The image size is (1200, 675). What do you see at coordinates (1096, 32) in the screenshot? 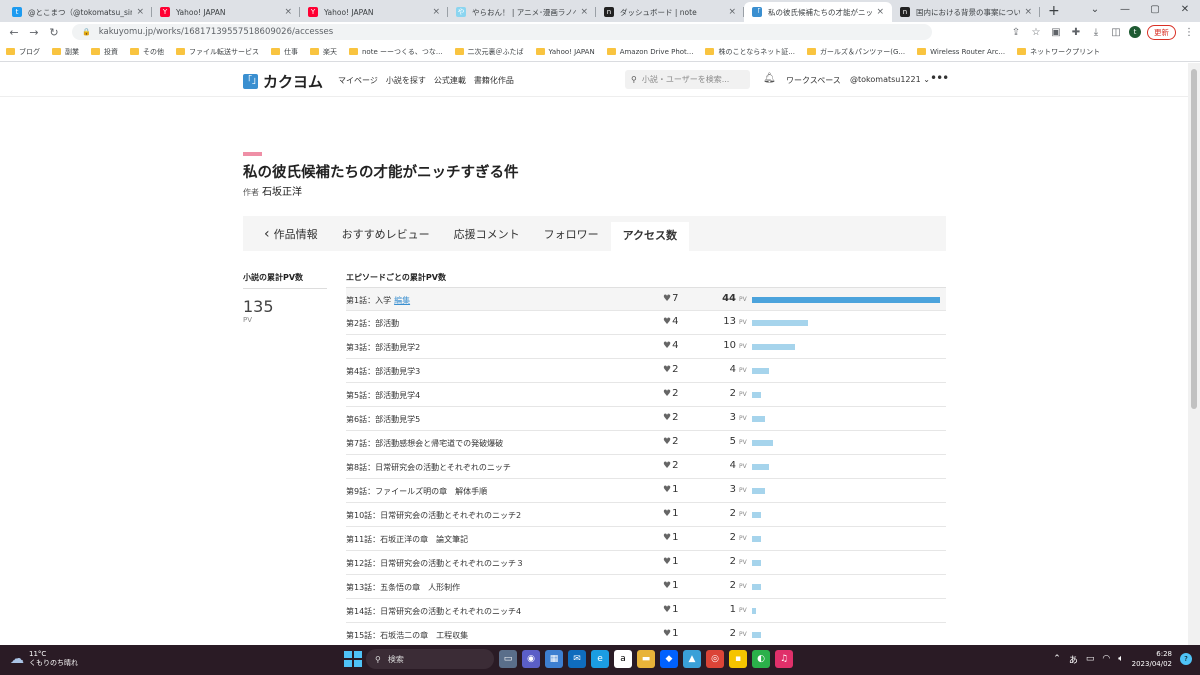
I see `download-icon: ⤓` at bounding box center [1096, 32].